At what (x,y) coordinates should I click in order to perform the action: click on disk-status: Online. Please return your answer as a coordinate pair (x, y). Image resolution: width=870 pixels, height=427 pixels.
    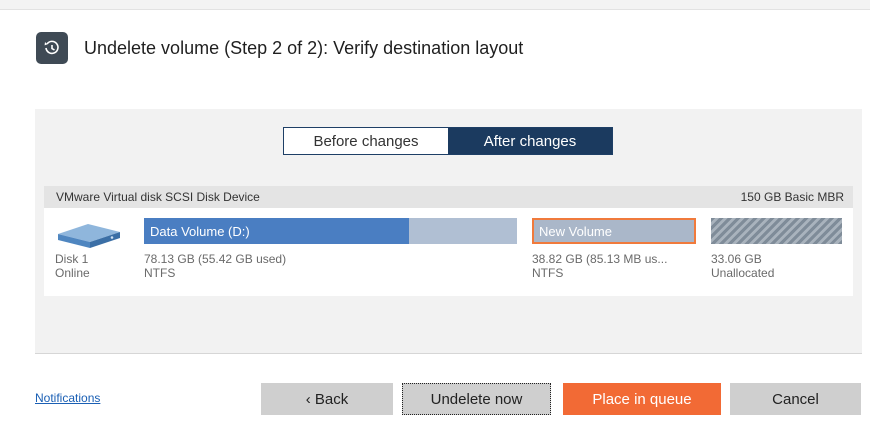
    Looking at the image, I should click on (72, 273).